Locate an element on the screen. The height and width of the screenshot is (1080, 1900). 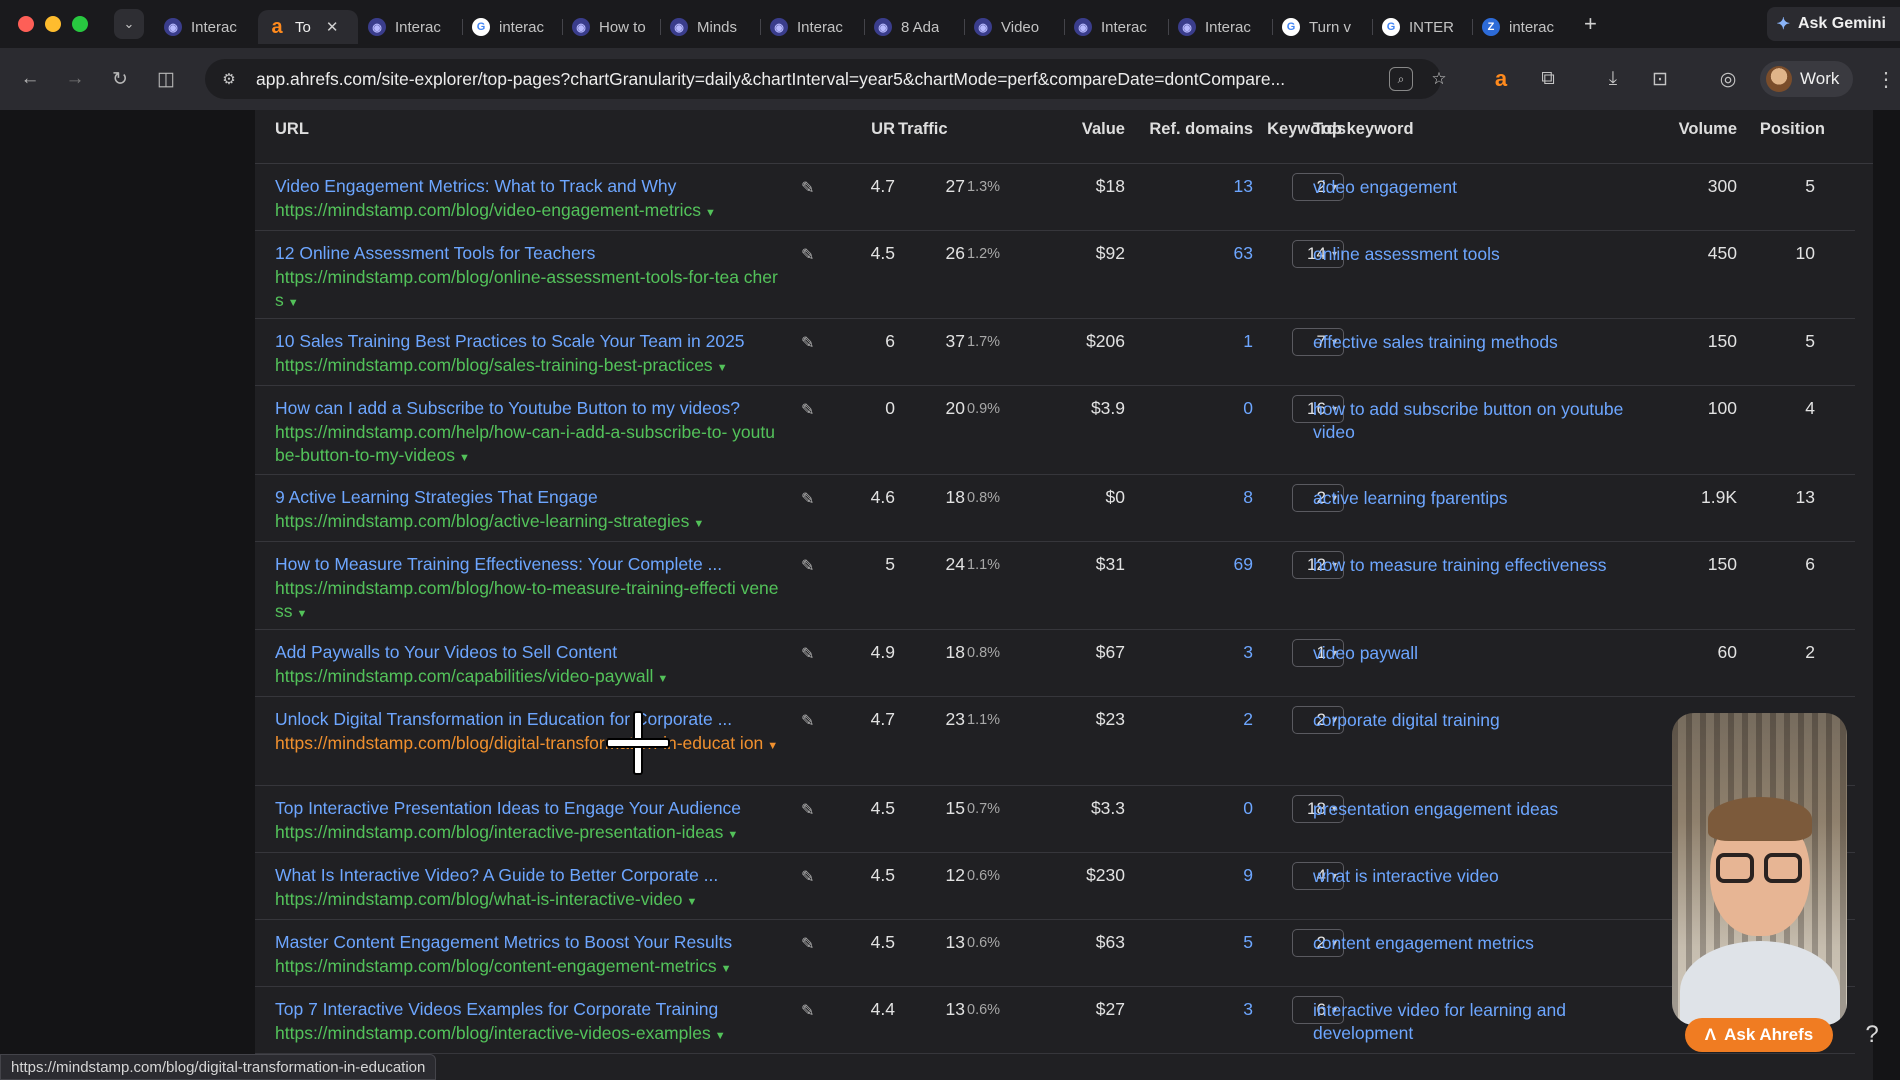
tab-12: G Turn v is located at coordinates (1322, 27).